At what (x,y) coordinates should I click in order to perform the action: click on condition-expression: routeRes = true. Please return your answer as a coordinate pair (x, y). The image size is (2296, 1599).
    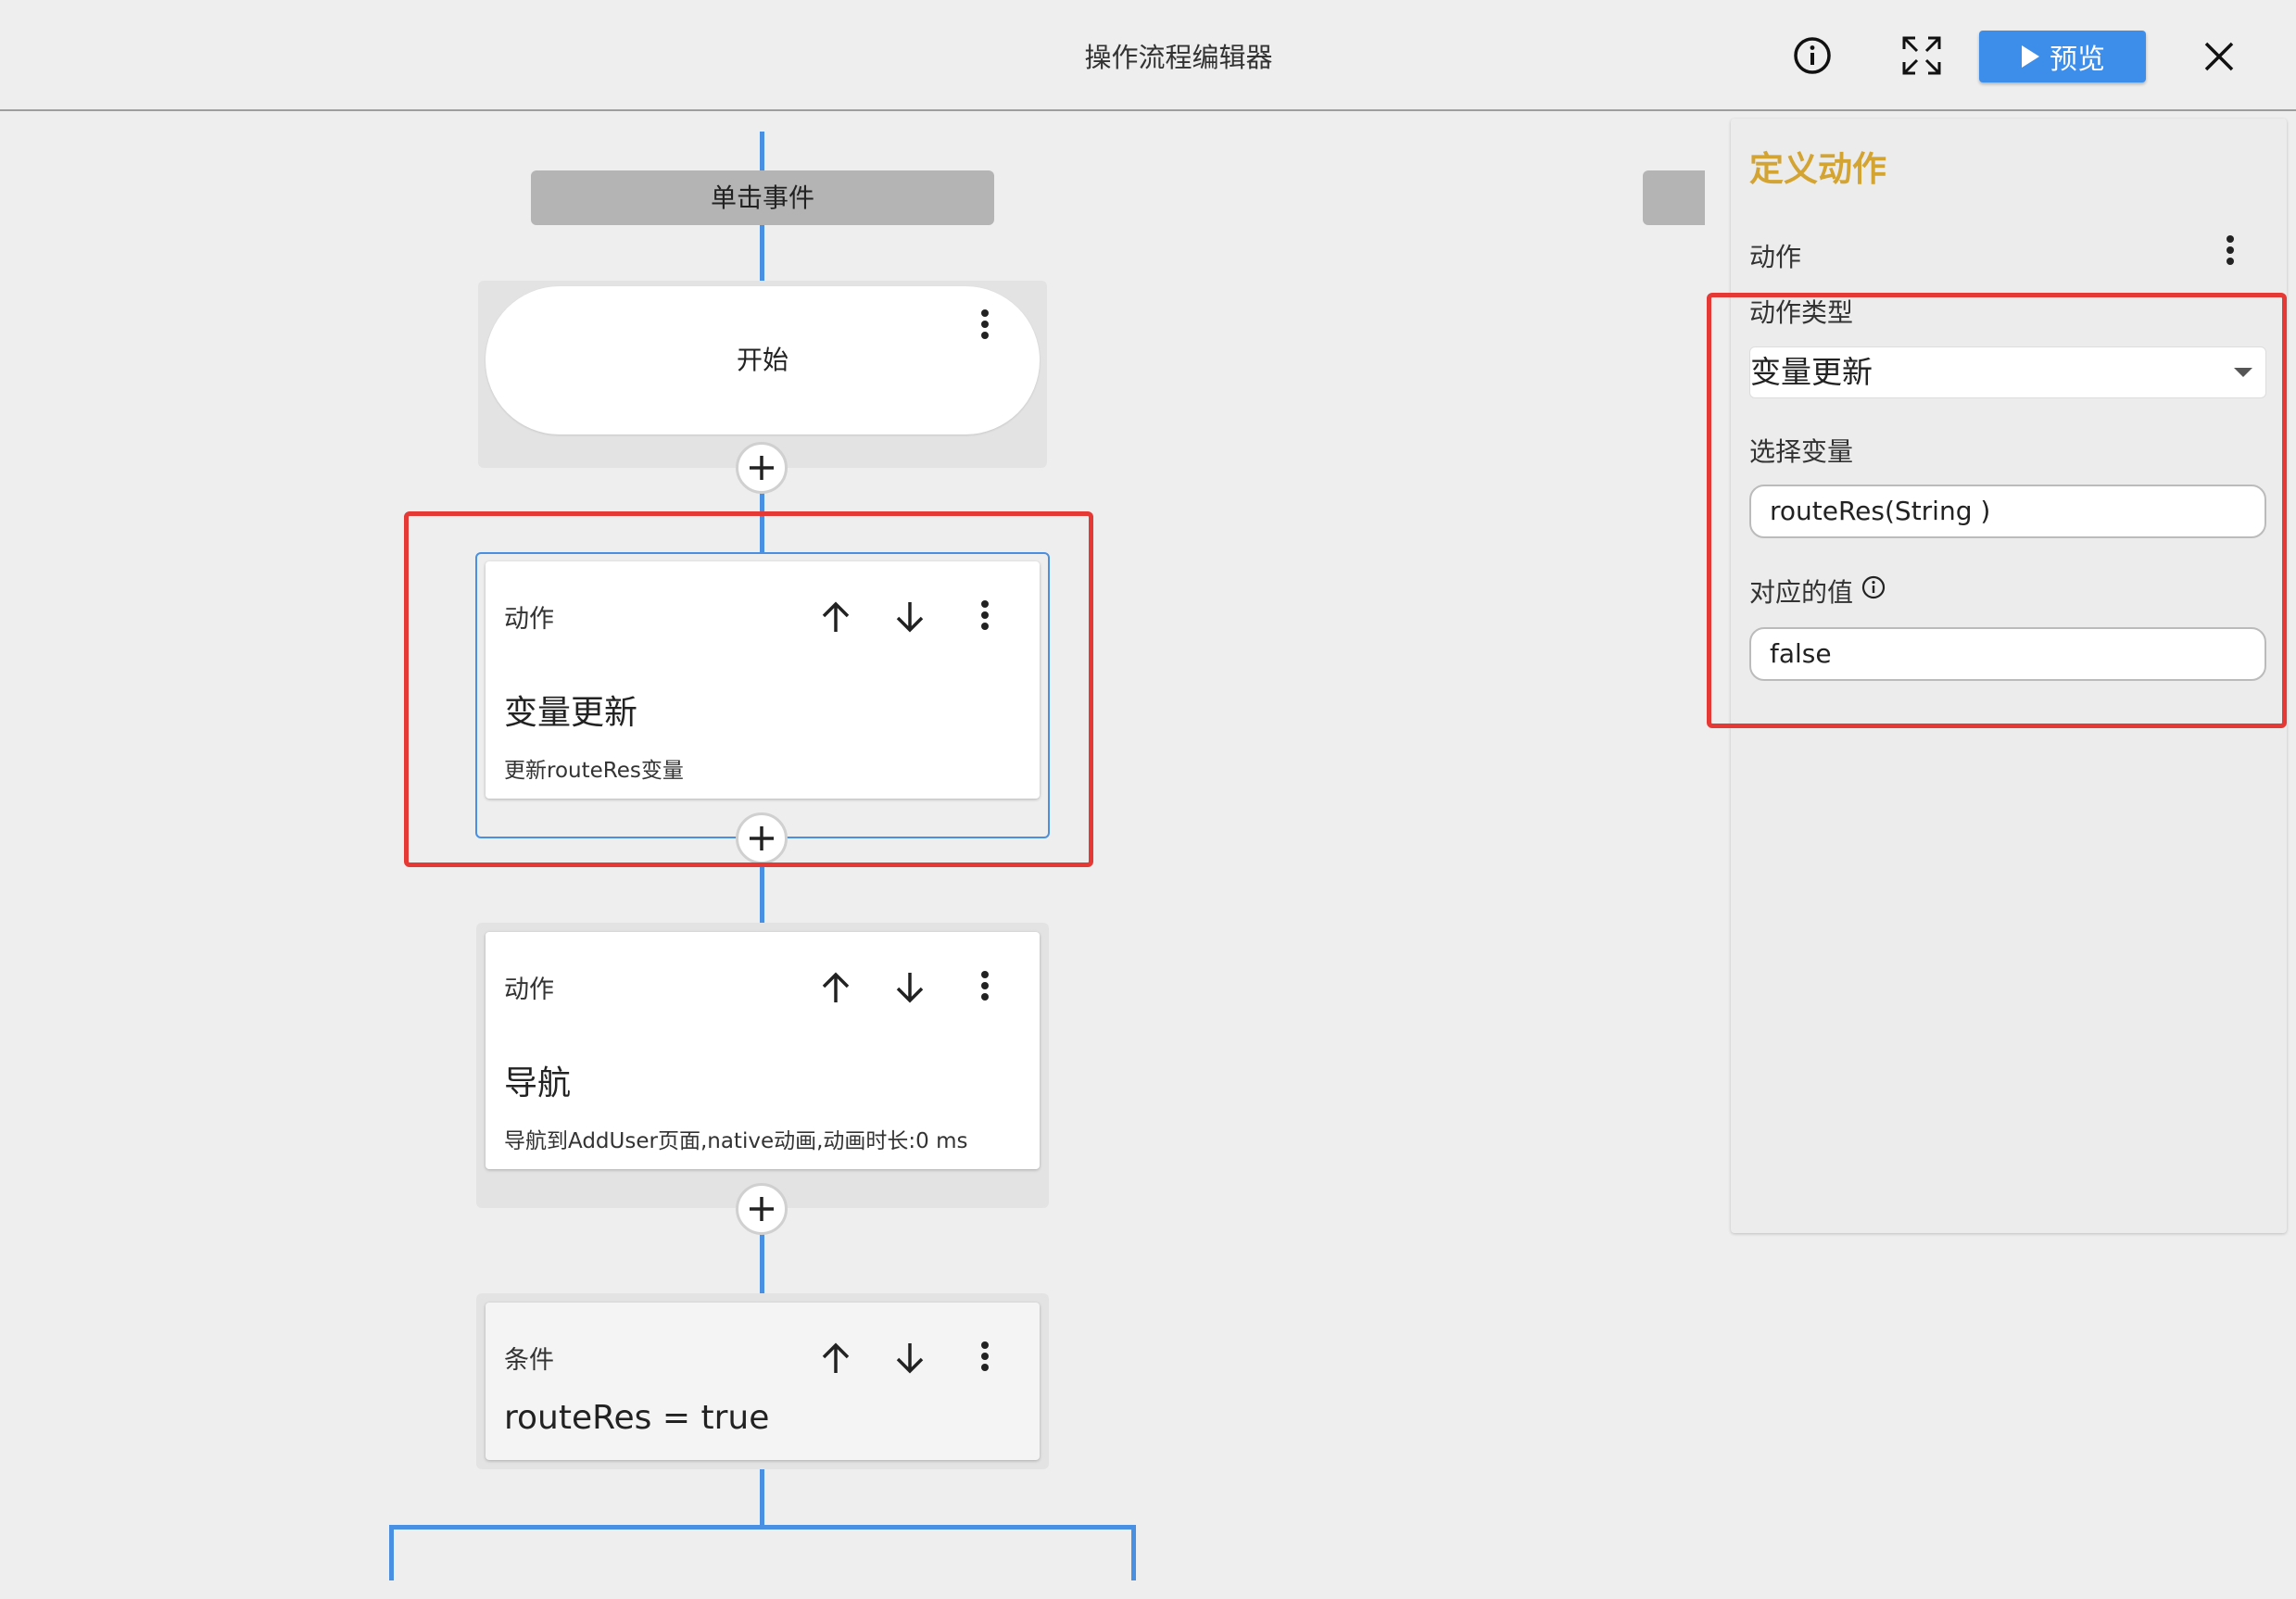
    Looking at the image, I should click on (637, 1418).